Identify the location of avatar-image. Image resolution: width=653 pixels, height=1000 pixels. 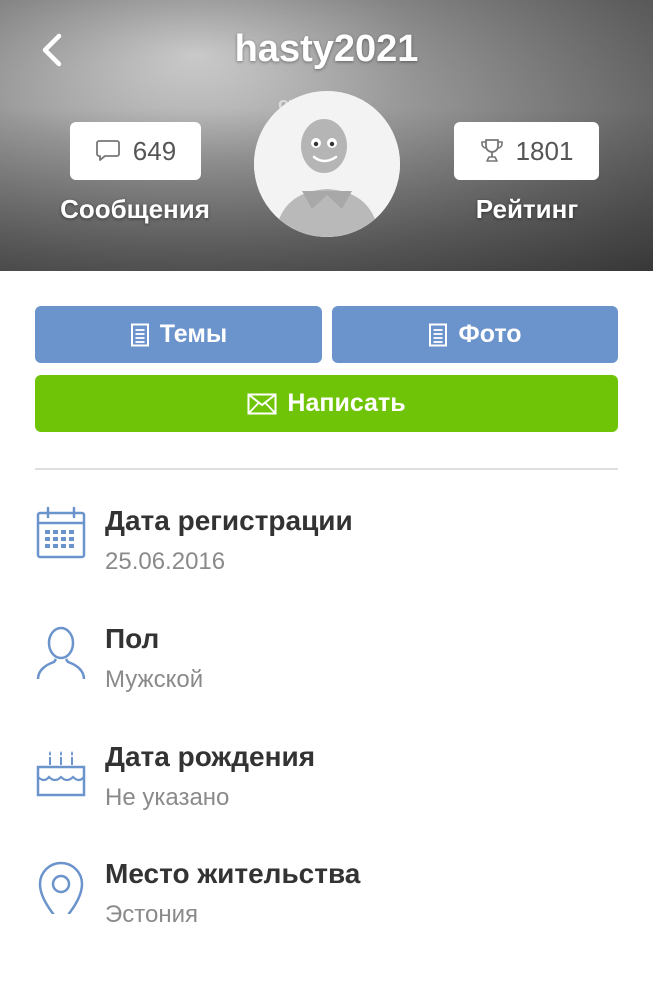
(327, 164).